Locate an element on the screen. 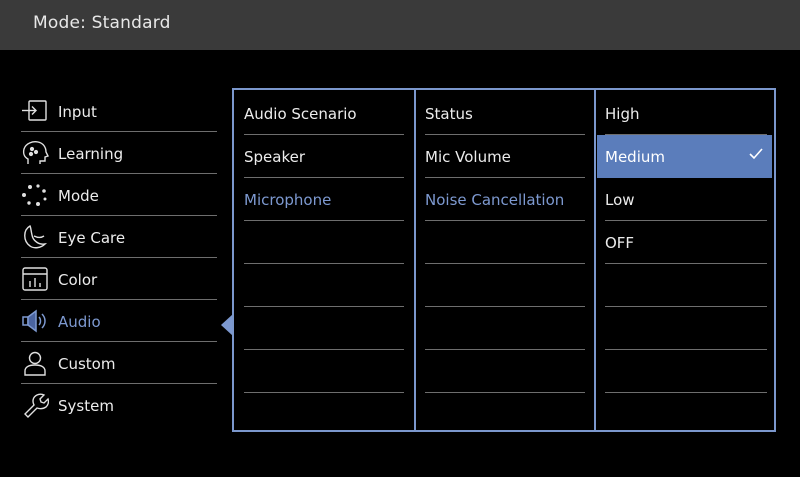 The image size is (800, 477). sidebar-item-label: Eye Care is located at coordinates (92, 238).